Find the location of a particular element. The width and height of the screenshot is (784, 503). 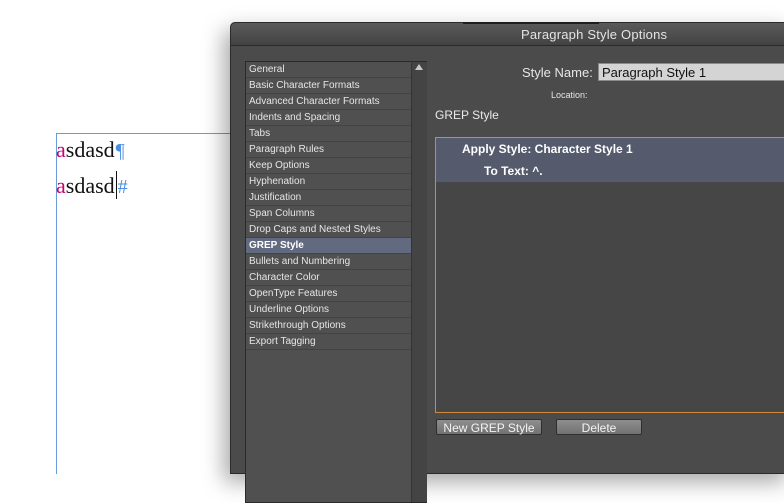

category-item: Tabs is located at coordinates (328, 134).